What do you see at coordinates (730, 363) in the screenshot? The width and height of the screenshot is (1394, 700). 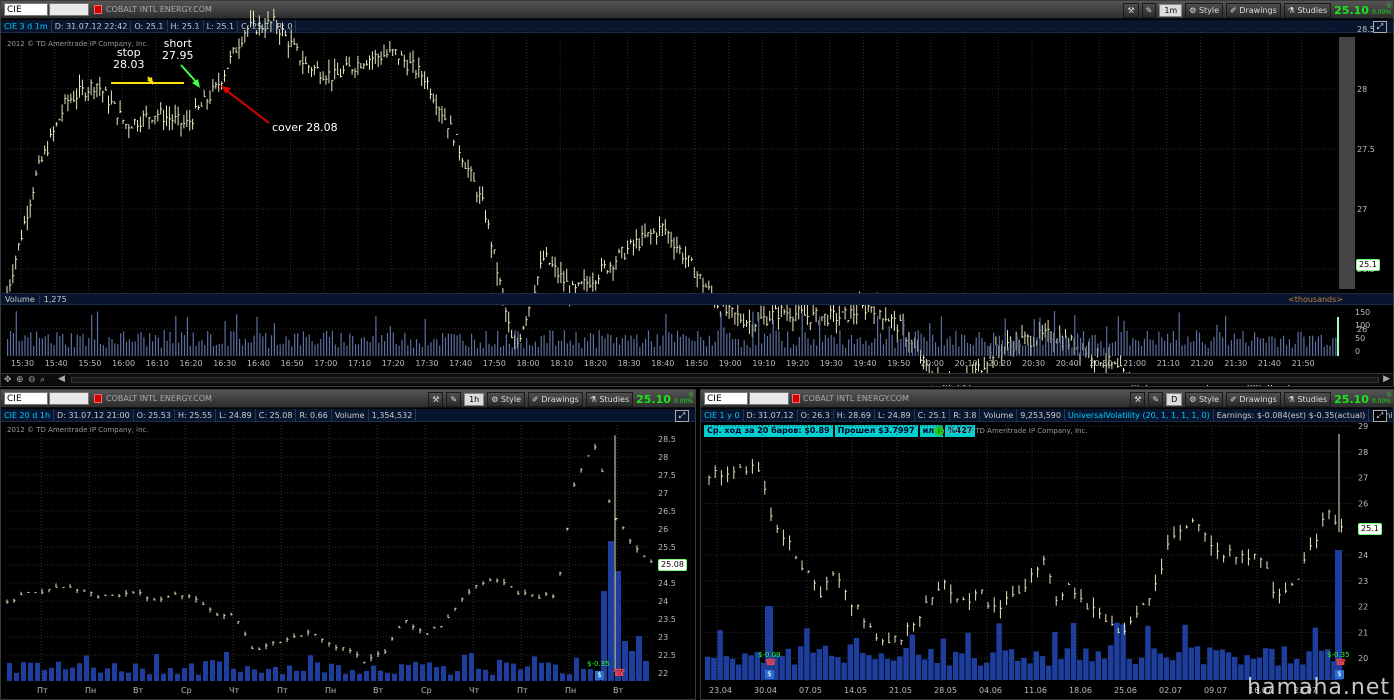 I see `time-axis-label: 19:00` at bounding box center [730, 363].